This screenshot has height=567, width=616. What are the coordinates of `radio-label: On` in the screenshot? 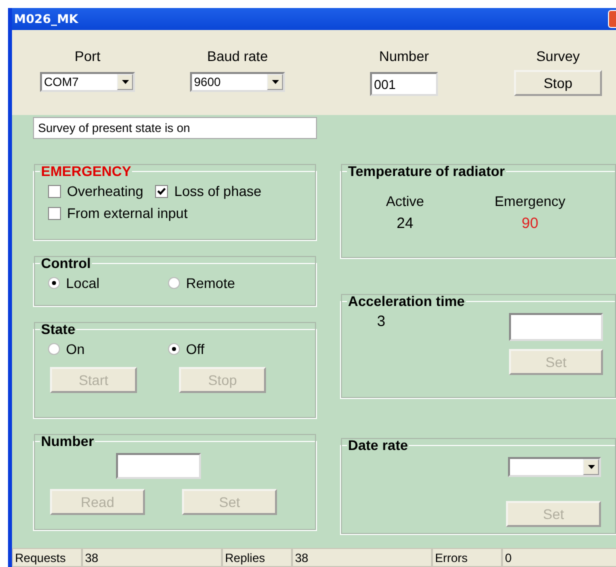 It's located at (75, 349).